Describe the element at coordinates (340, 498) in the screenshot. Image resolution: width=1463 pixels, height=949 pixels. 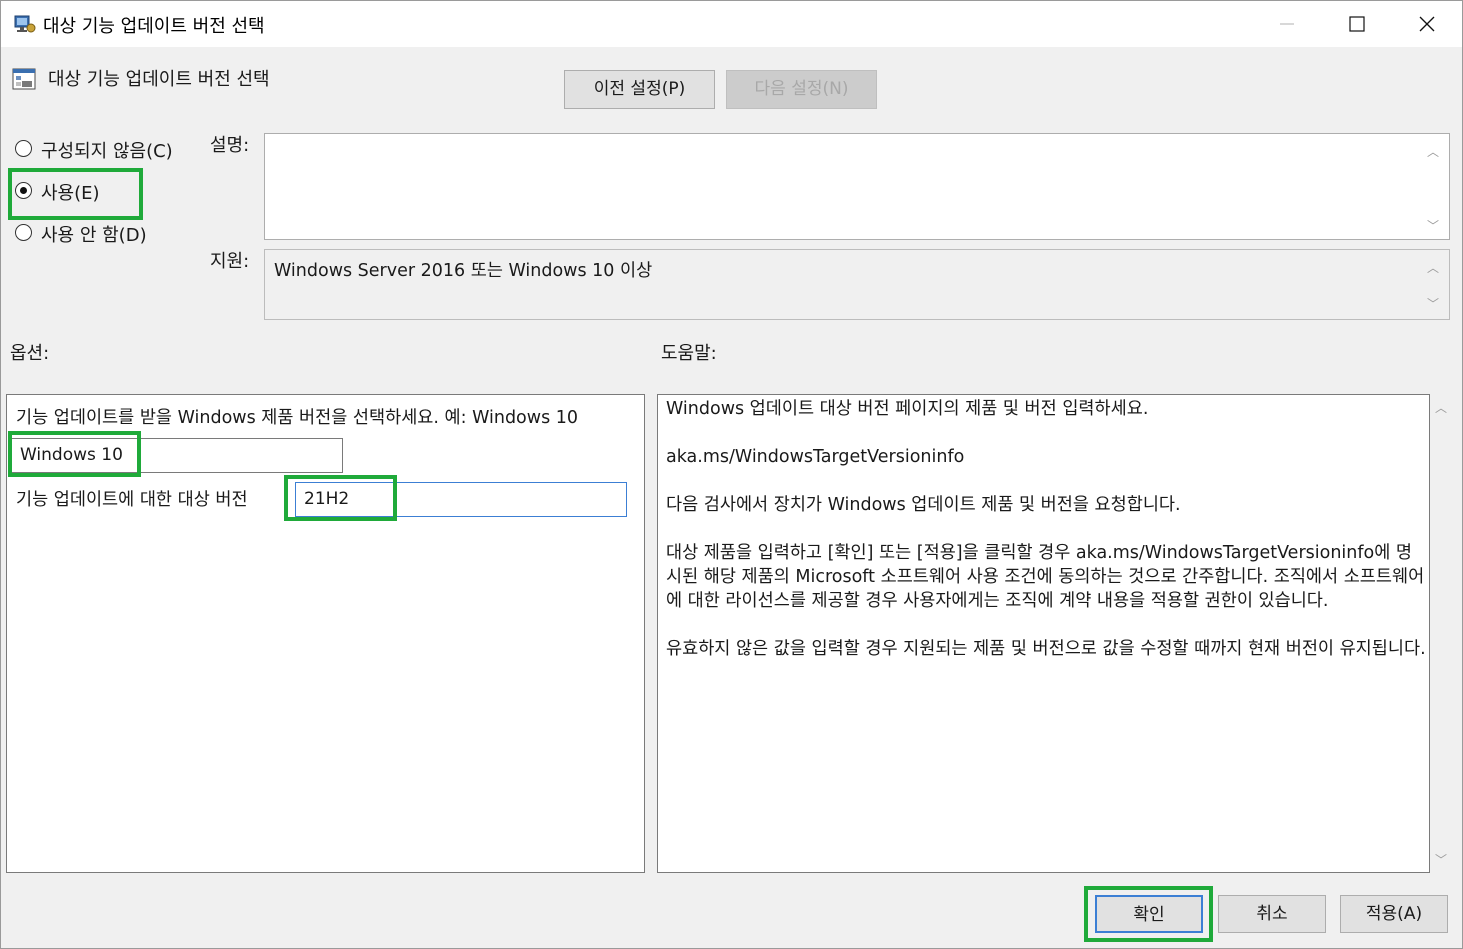
I see `highlight-target-version-input` at that location.